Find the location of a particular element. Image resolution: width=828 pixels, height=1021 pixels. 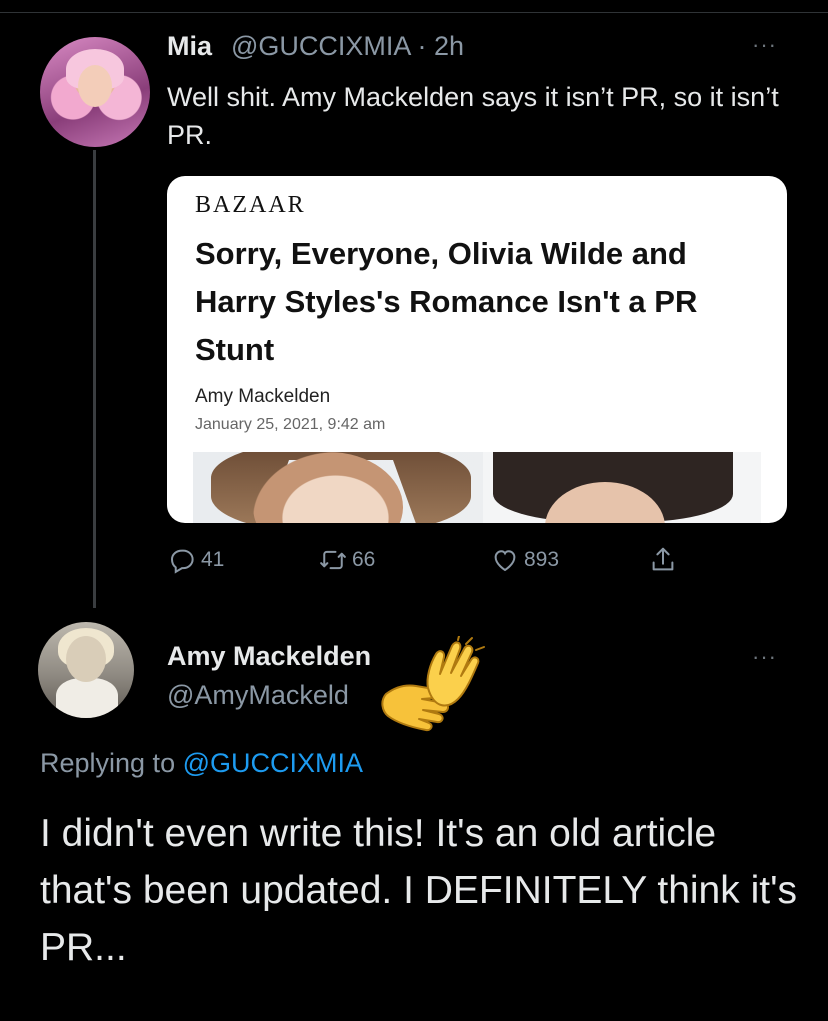

reply-count: 41 is located at coordinates (213, 559).